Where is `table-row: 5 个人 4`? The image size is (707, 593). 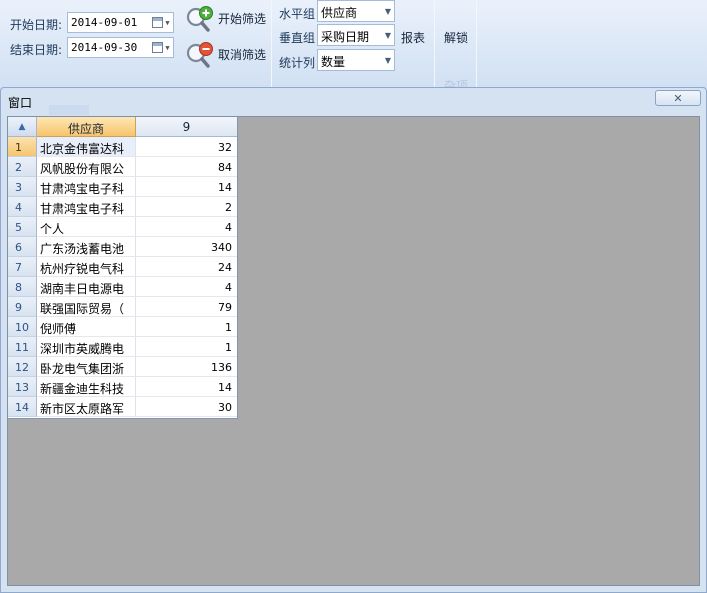
table-row: 5 个人 4 is located at coordinates (122, 227).